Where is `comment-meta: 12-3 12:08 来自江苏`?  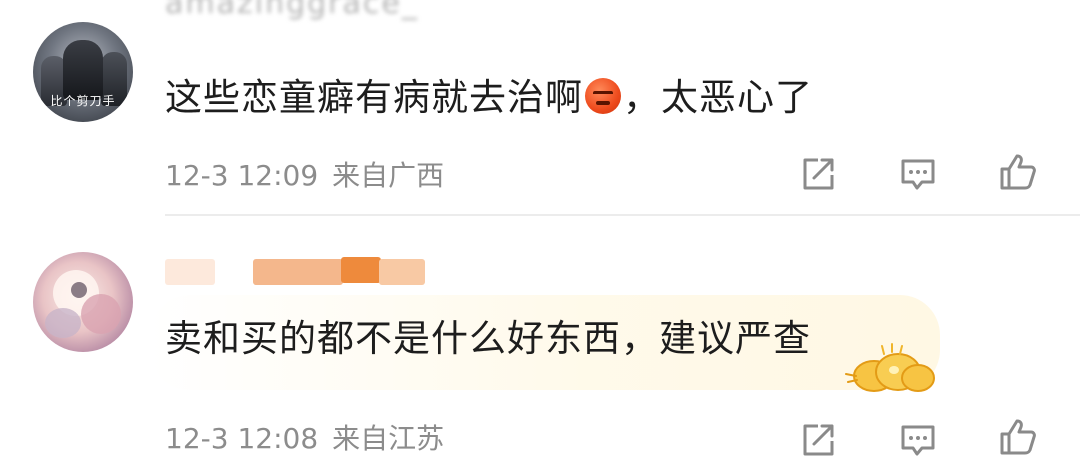 comment-meta: 12-3 12:08 来自江苏 is located at coordinates (311, 437).